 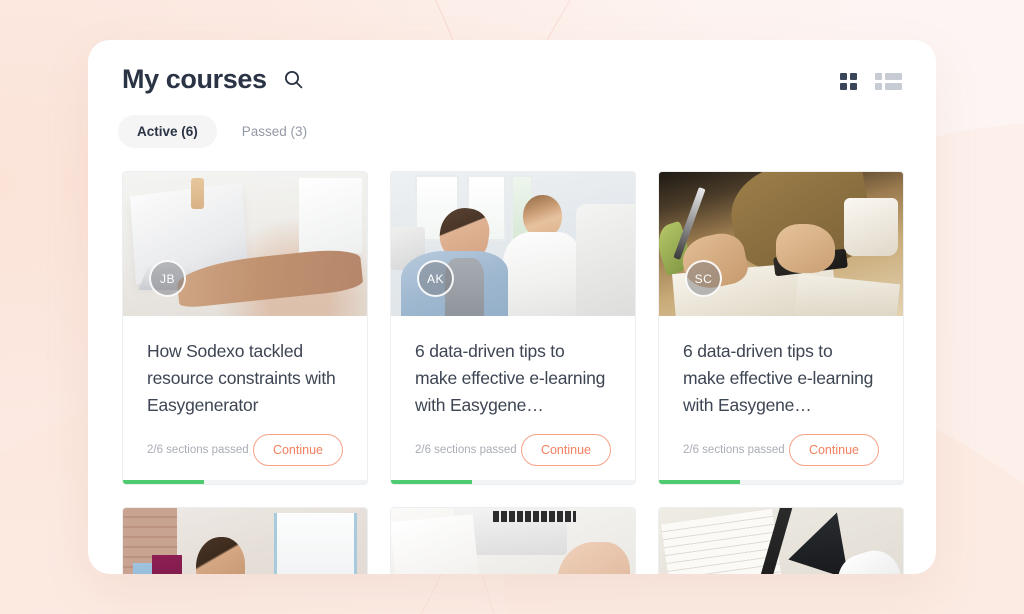 What do you see at coordinates (781, 244) in the screenshot?
I see `course-thumbnail: SC` at bounding box center [781, 244].